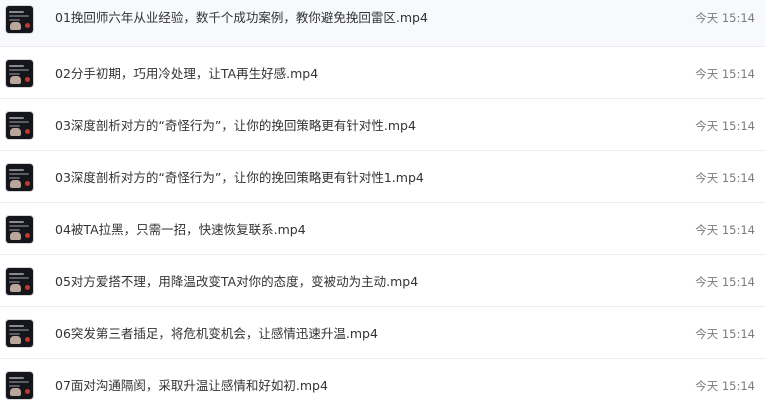  Describe the element at coordinates (187, 73) in the screenshot. I see `file-name: 02分手初期，巧用冷处理，让TA再生好感.mp4` at that location.